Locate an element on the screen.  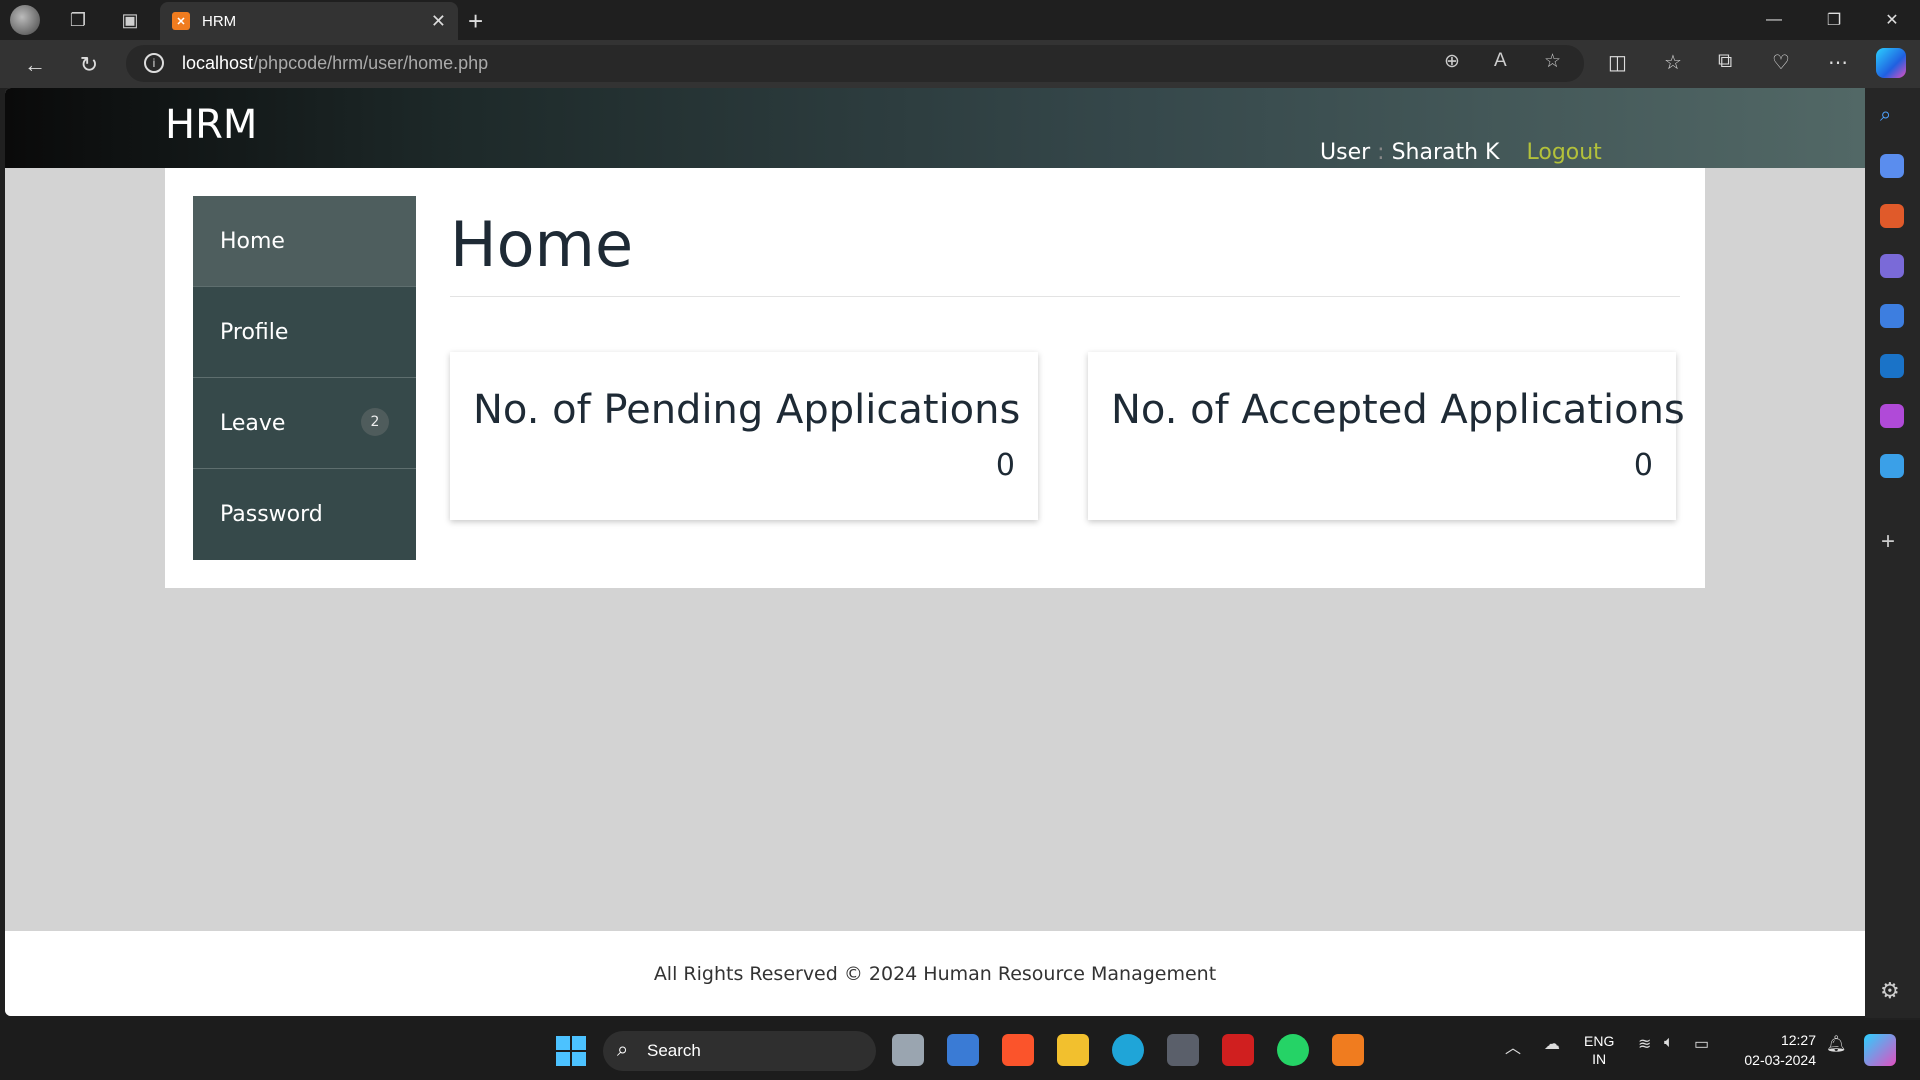
xampp-icon: ✕ is located at coordinates (181, 21).